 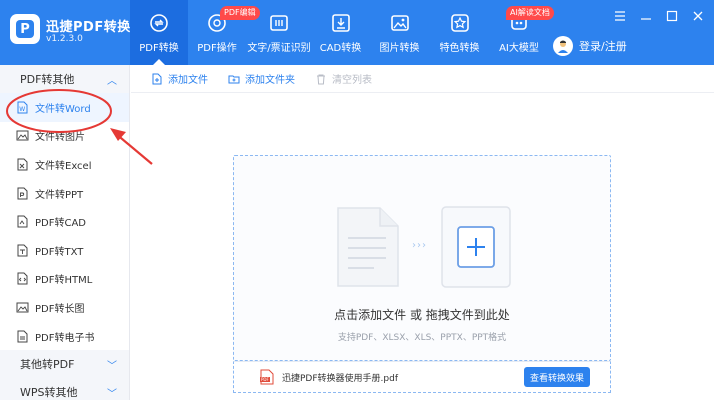 I want to click on tab-label: 文字/票证识别, so click(x=279, y=48).